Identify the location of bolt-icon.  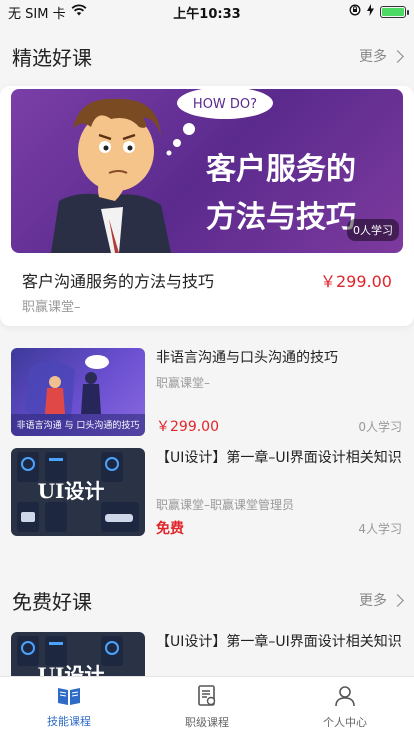
(370, 12).